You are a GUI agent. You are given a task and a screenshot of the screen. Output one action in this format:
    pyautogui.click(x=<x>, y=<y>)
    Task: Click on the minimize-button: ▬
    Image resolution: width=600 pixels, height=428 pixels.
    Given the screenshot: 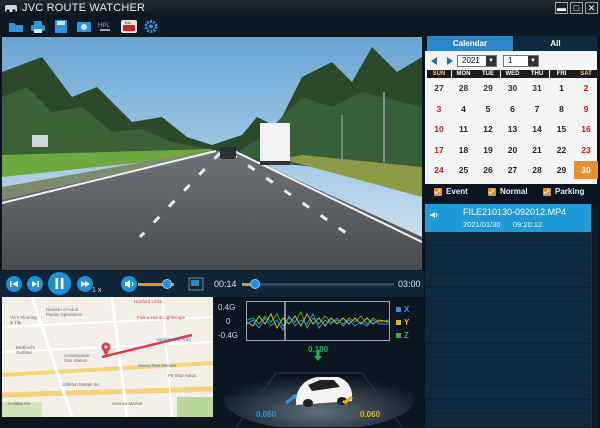 What is the action you would take?
    pyautogui.click(x=561, y=8)
    